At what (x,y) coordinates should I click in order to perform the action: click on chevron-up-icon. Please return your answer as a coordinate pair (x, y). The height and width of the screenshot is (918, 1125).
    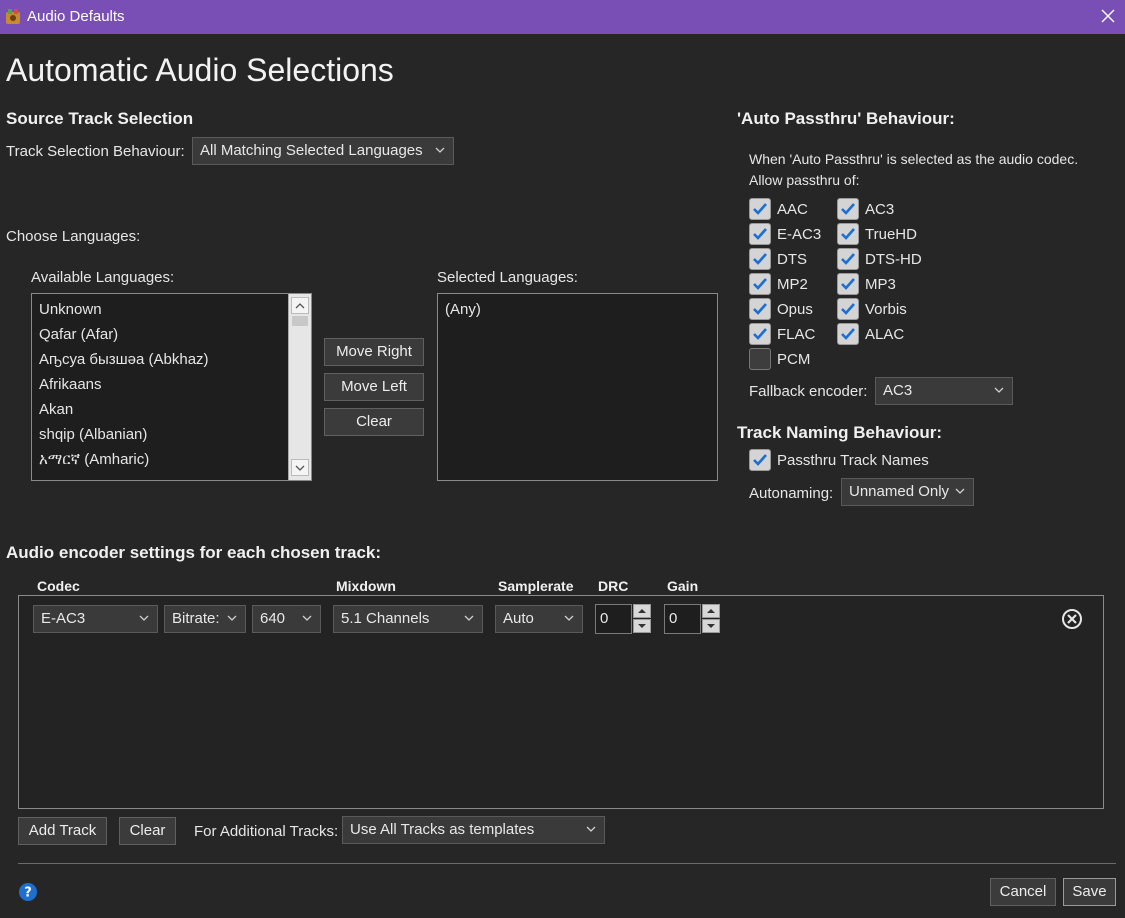
    Looking at the image, I should click on (300, 305).